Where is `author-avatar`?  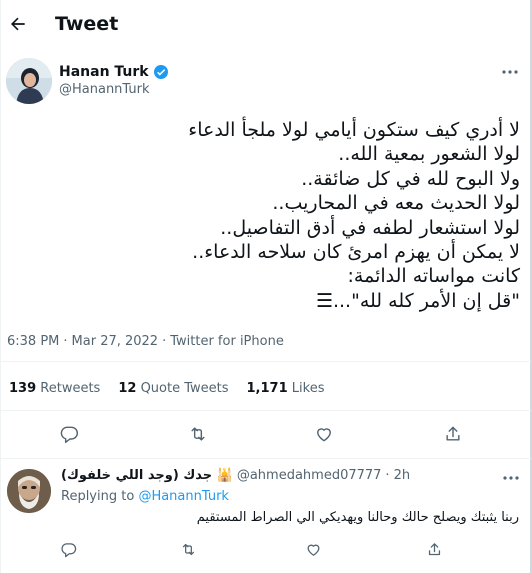 author-avatar is located at coordinates (29, 81).